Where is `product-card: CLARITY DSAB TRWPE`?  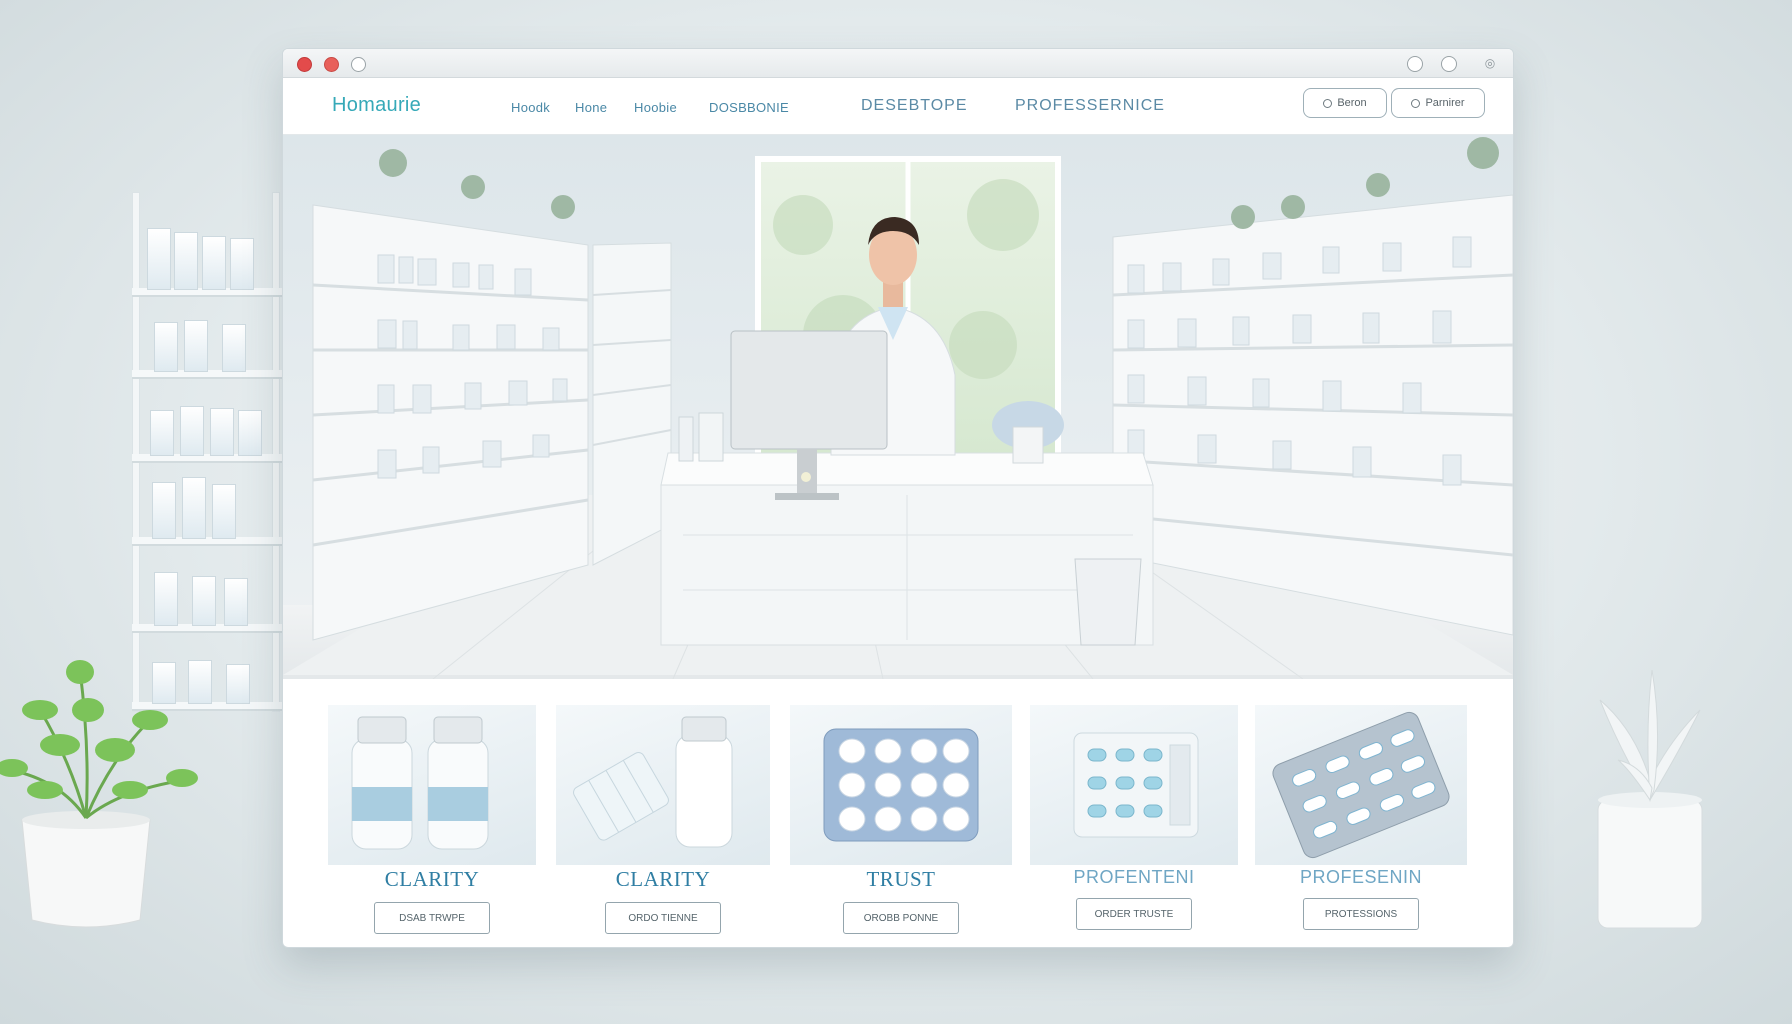
product-card: CLARITY DSAB TRWPE is located at coordinates (432, 819).